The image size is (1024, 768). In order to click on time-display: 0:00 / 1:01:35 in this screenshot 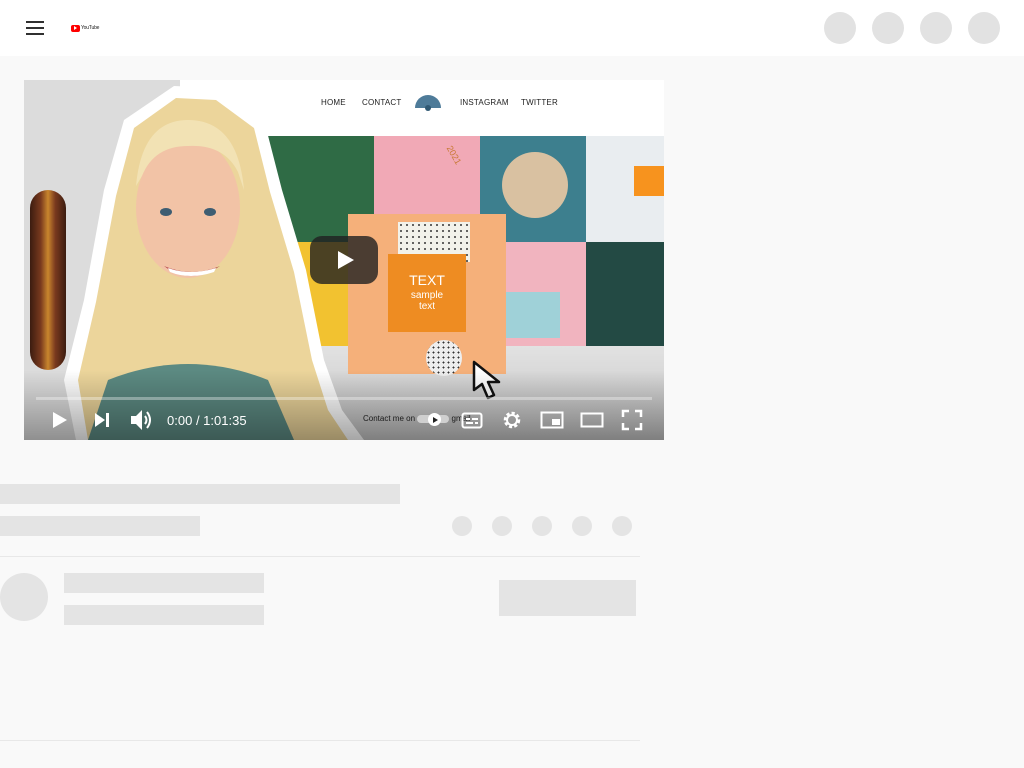, I will do `click(207, 420)`.